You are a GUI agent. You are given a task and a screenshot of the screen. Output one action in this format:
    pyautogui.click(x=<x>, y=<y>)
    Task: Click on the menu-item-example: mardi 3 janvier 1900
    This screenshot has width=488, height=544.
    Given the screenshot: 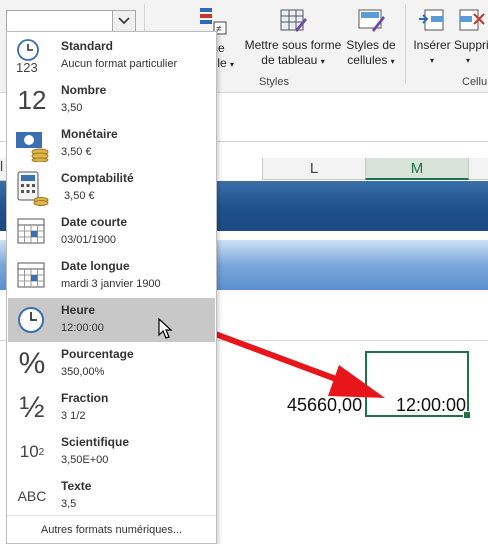 What is the action you would take?
    pyautogui.click(x=111, y=284)
    